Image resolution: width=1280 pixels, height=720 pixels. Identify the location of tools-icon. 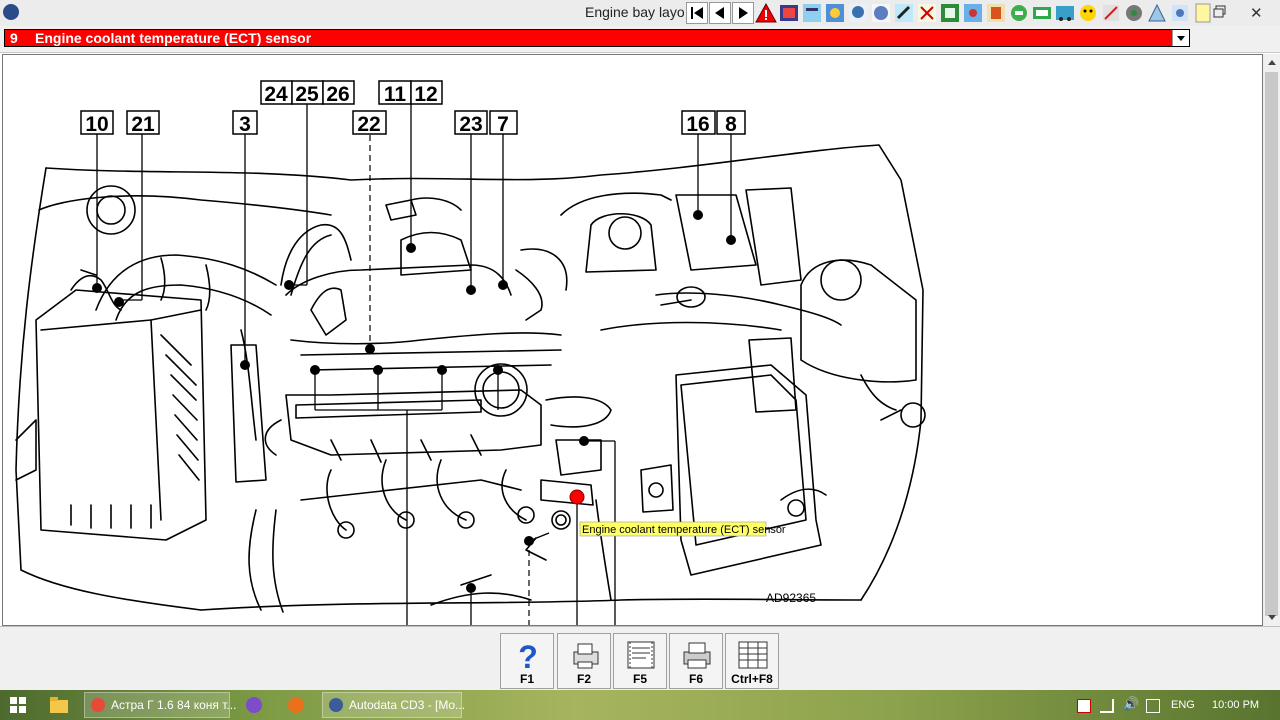
(1111, 13).